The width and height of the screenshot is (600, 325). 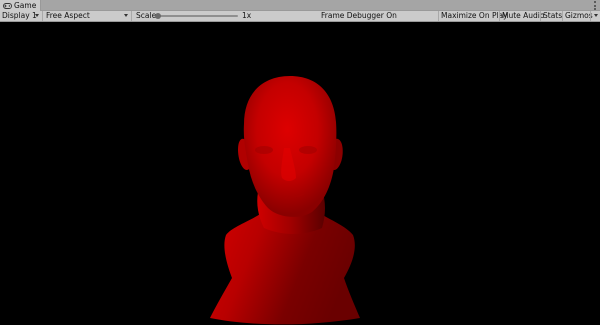 I want to click on more-options-icon, so click(x=594, y=5).